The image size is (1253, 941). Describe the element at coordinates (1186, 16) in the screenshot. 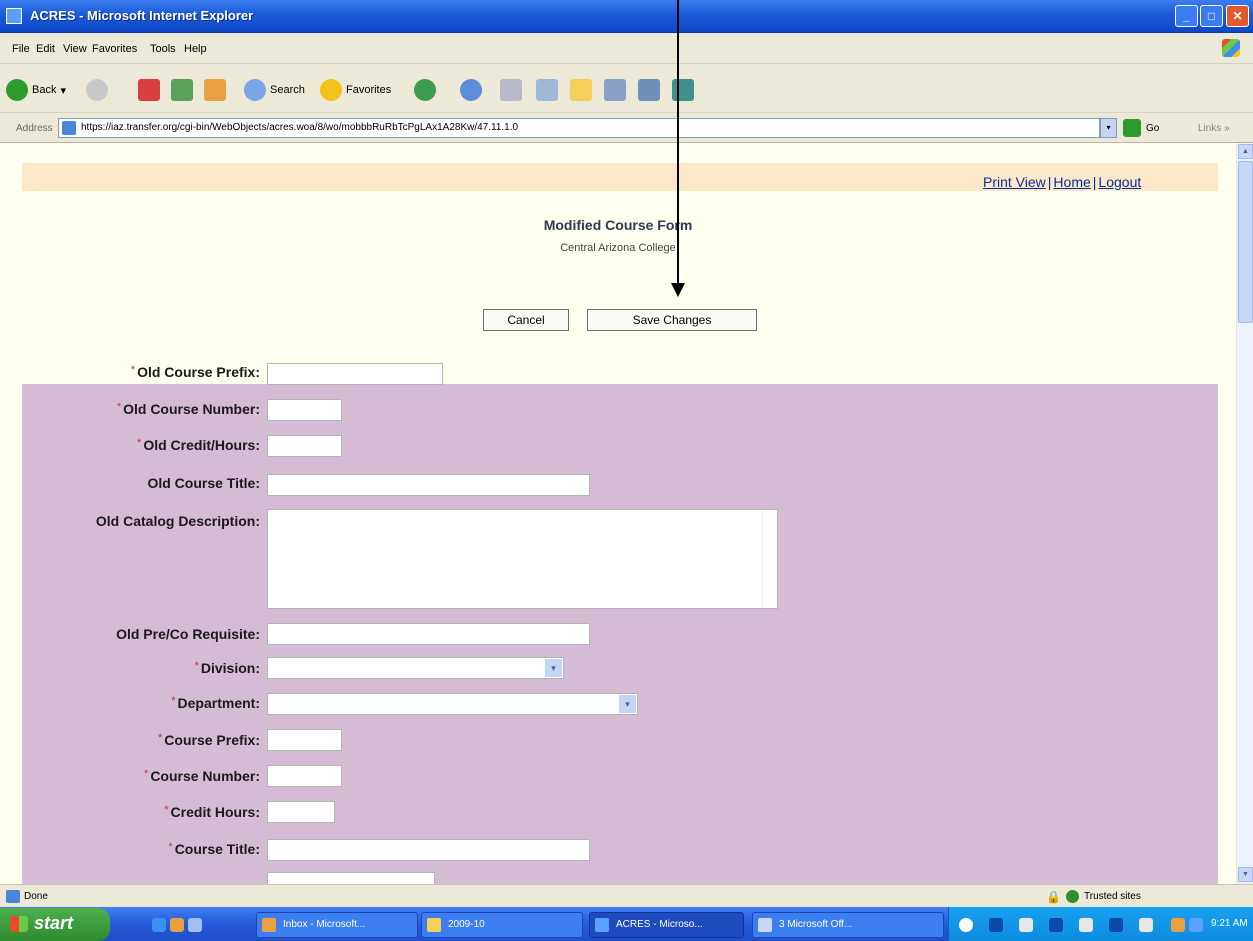

I see `minimize-button: _` at that location.